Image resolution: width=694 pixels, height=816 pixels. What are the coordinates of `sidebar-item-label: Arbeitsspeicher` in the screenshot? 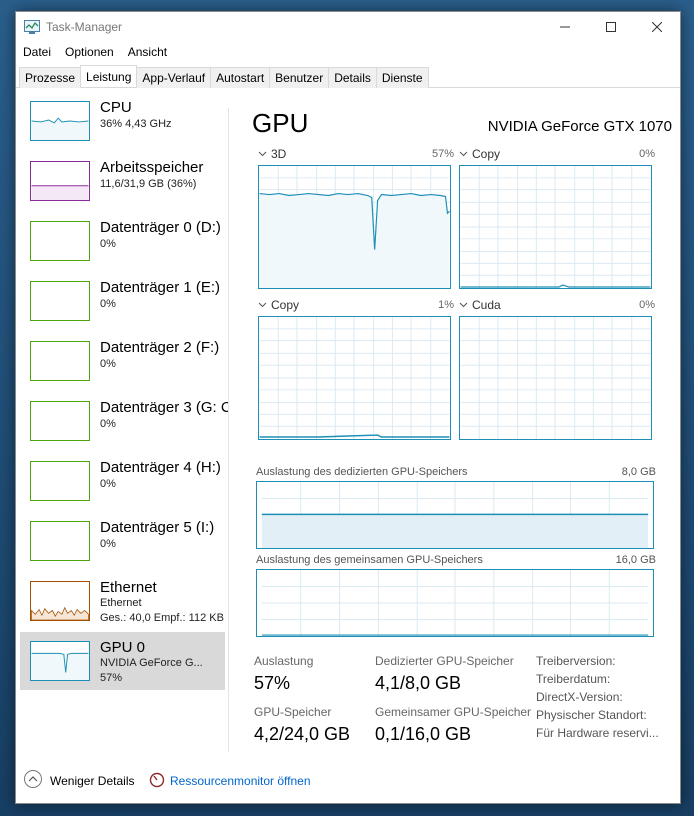 It's located at (152, 167).